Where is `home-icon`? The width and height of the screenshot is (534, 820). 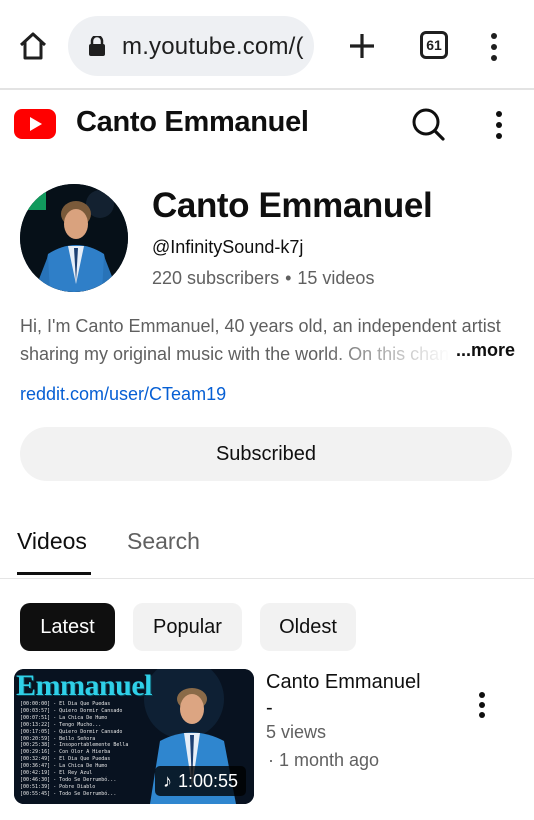 home-icon is located at coordinates (33, 46).